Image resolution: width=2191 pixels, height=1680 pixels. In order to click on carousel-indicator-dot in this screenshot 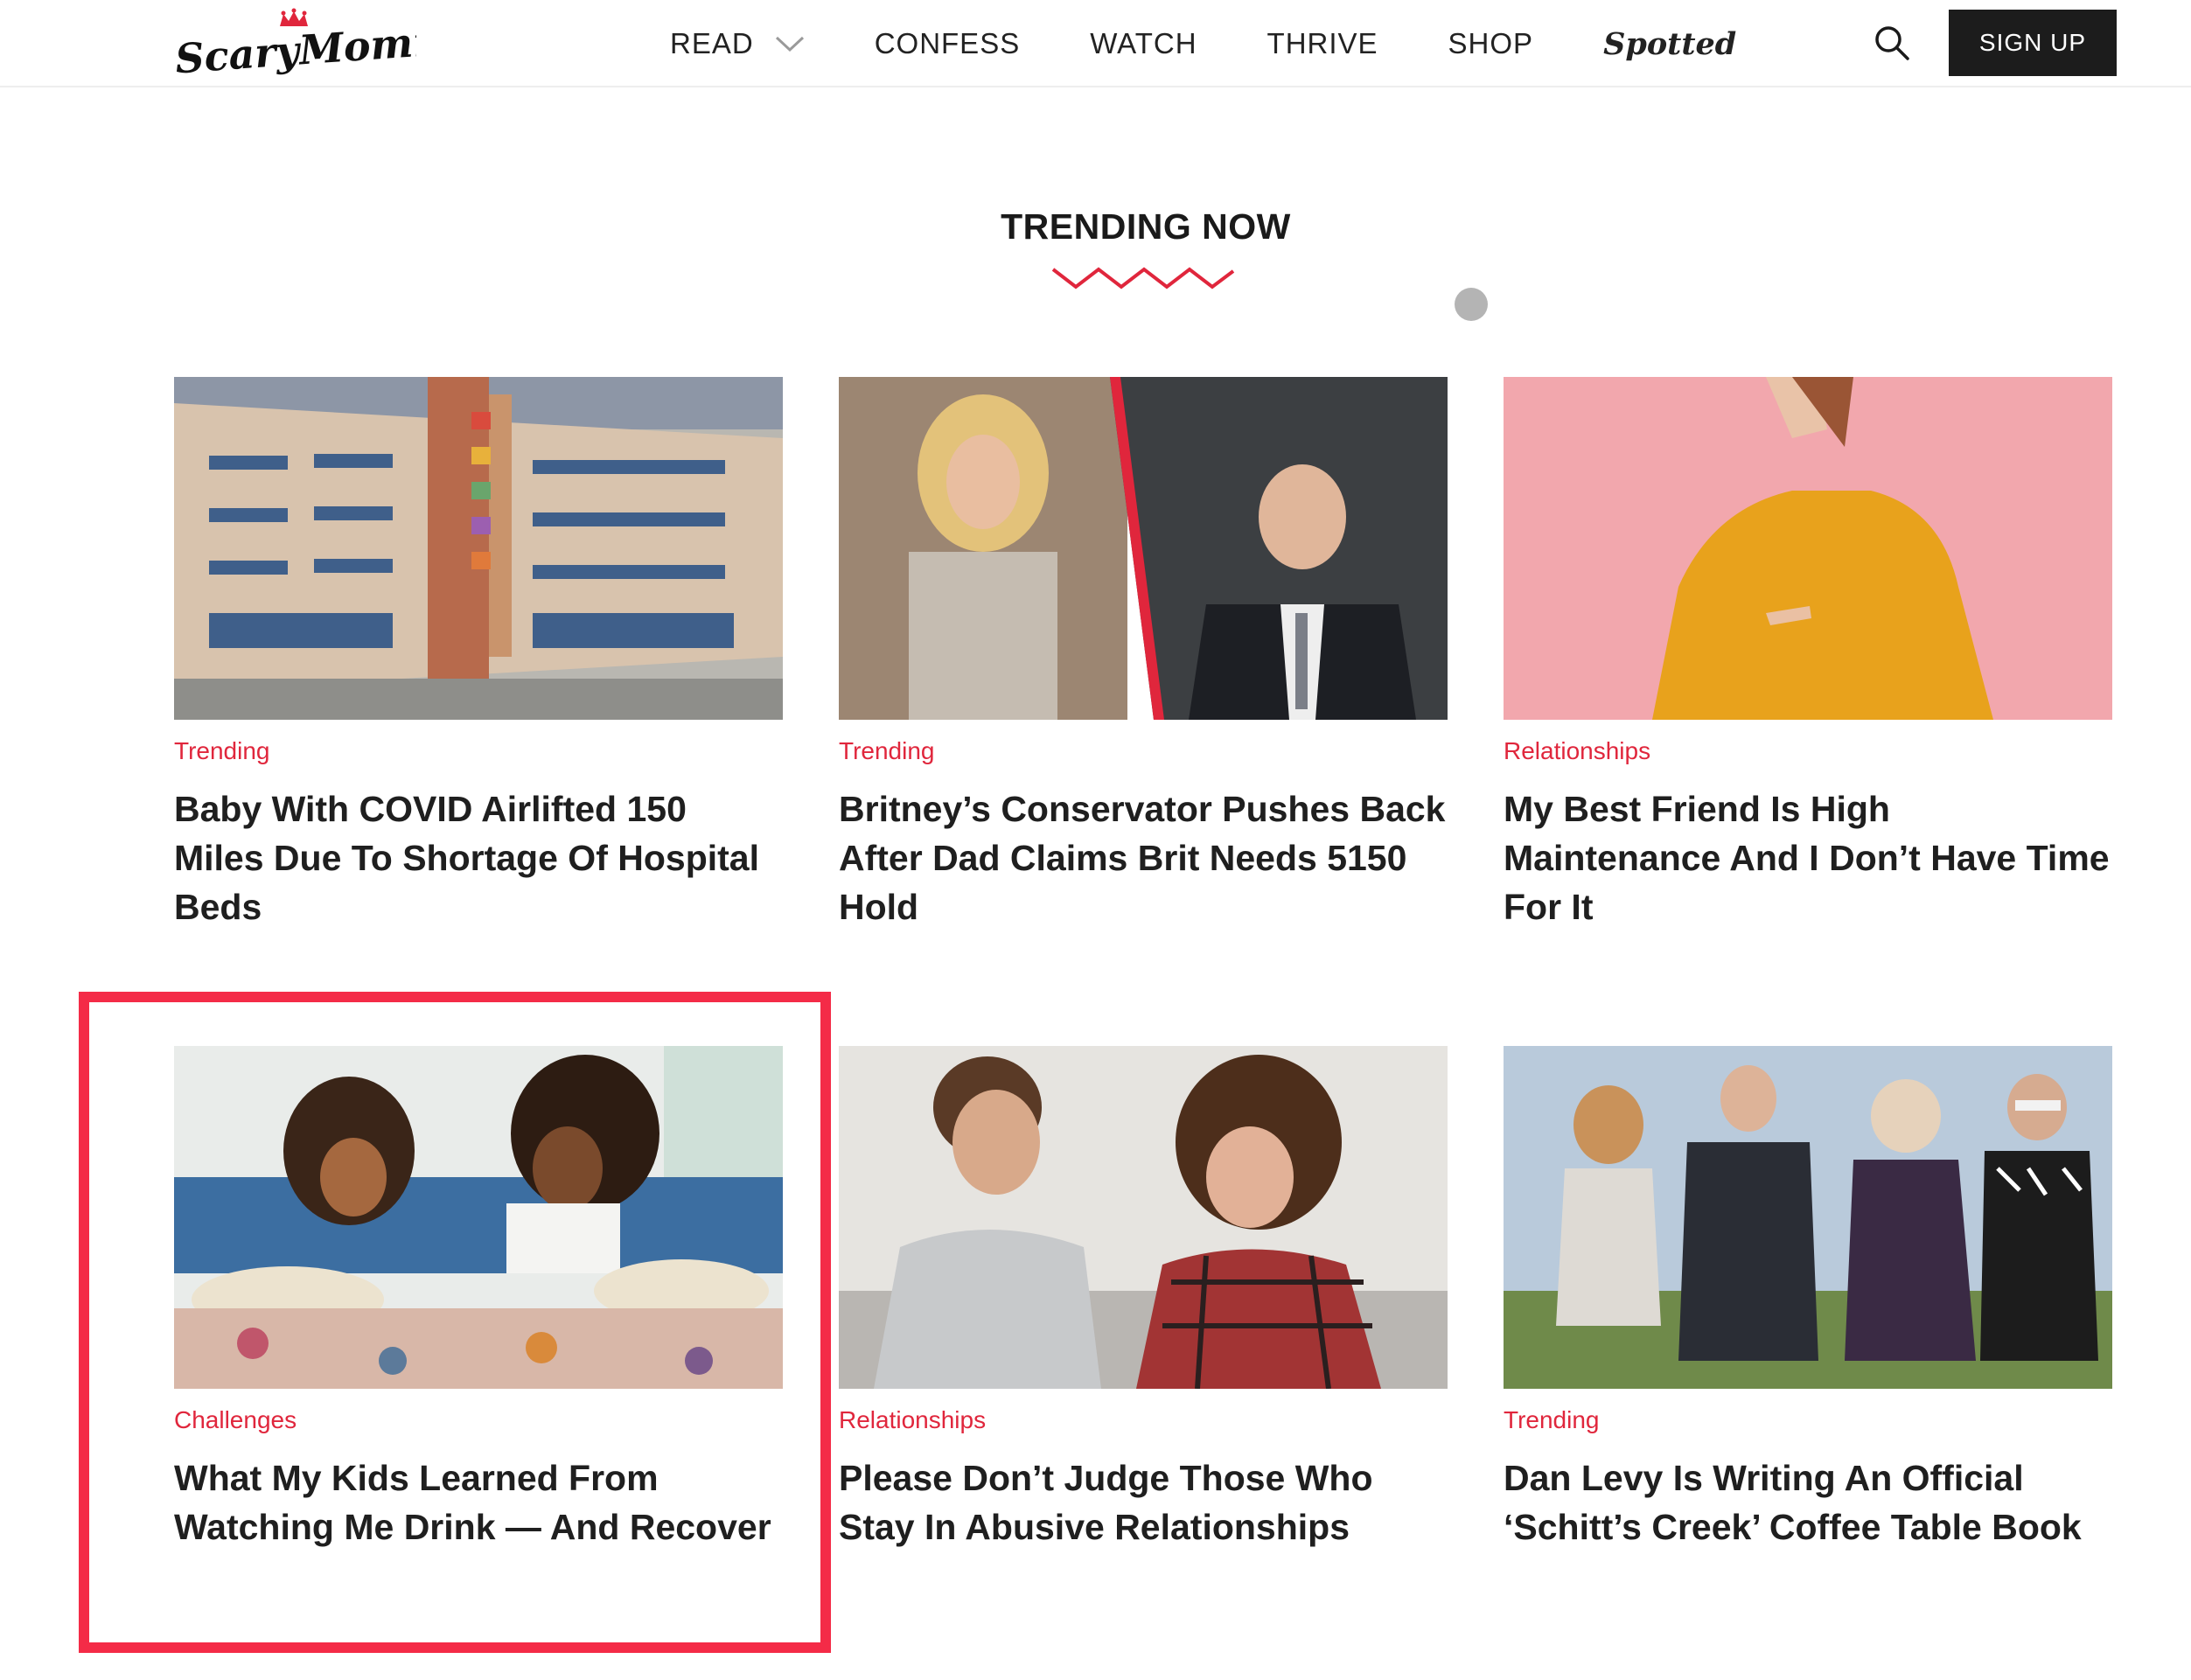, I will do `click(1471, 304)`.